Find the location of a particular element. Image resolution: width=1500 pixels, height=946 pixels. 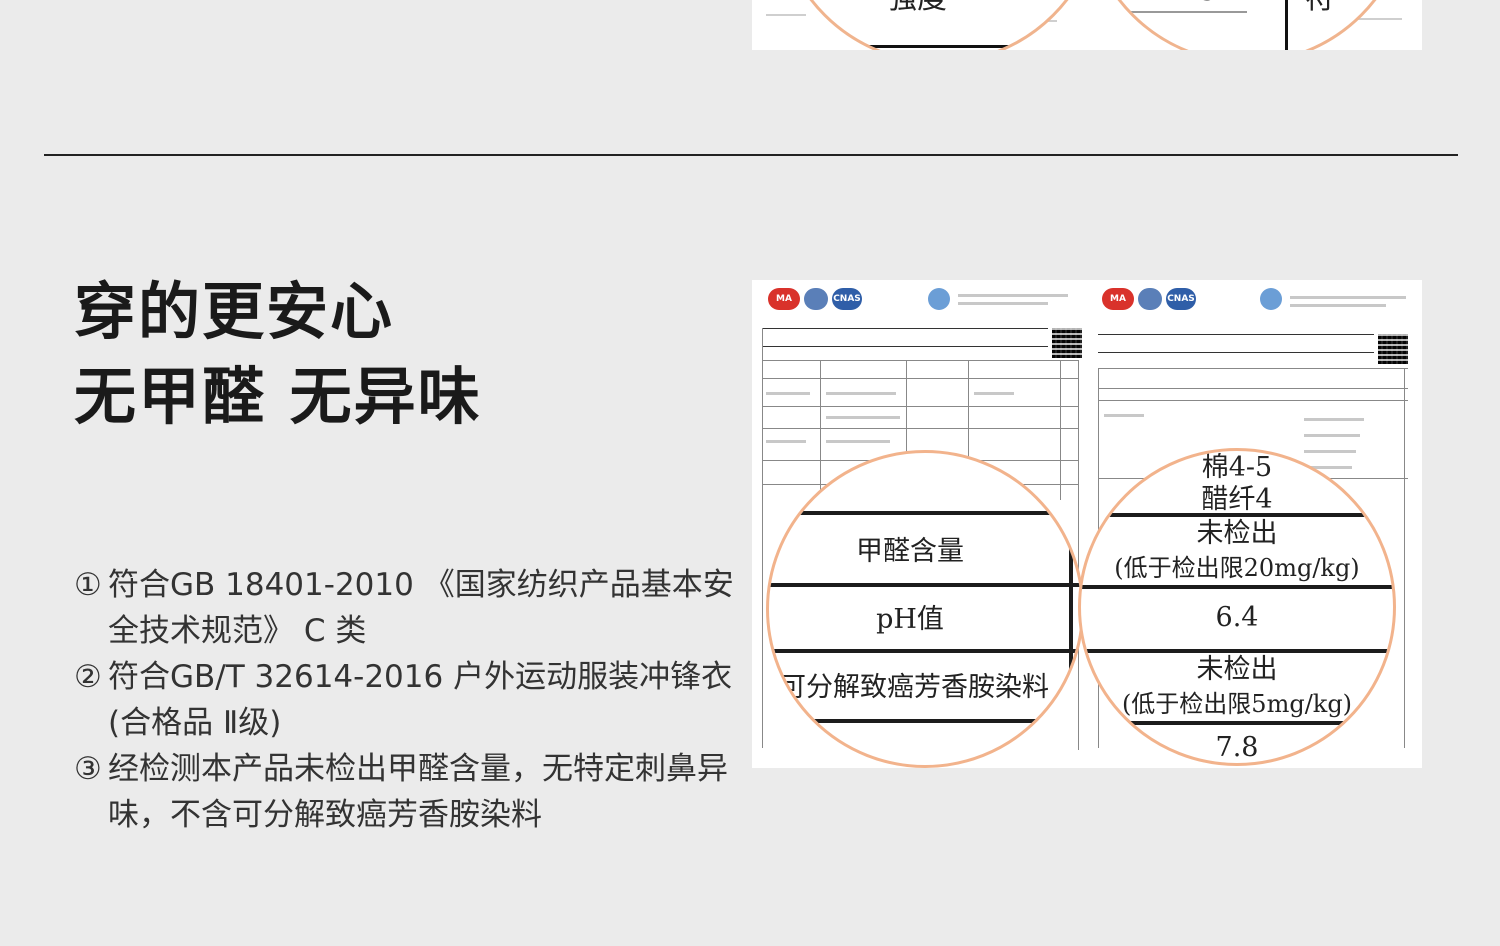

ma-logo-right: MA is located at coordinates (1118, 299).